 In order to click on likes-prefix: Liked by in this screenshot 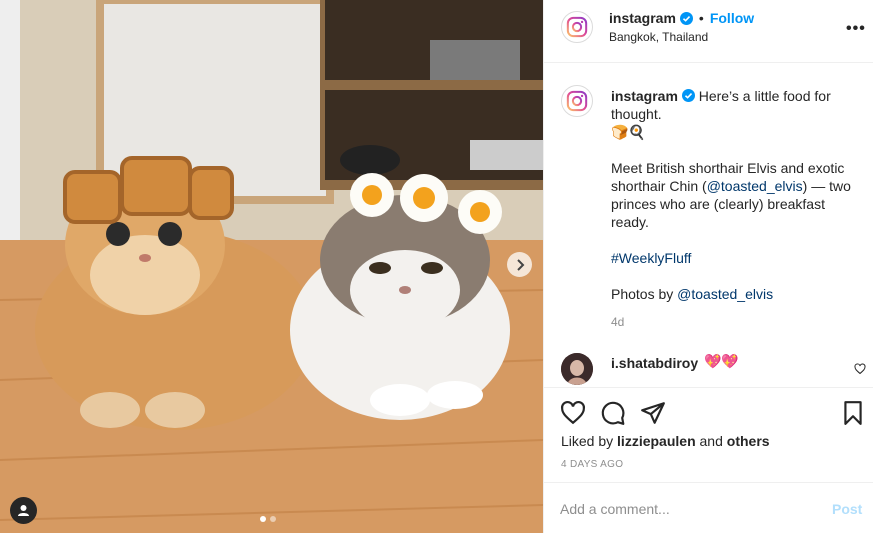, I will do `click(589, 441)`.